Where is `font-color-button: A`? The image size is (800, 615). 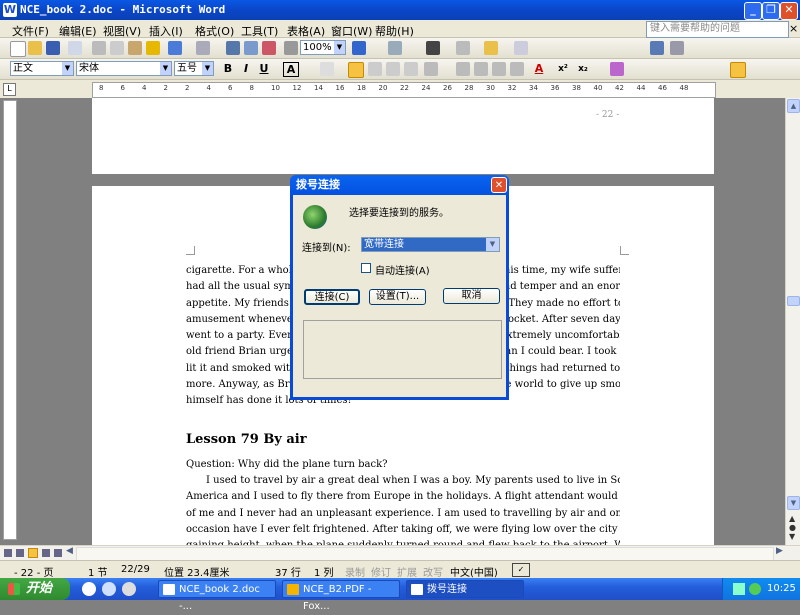 font-color-button: A is located at coordinates (539, 69).